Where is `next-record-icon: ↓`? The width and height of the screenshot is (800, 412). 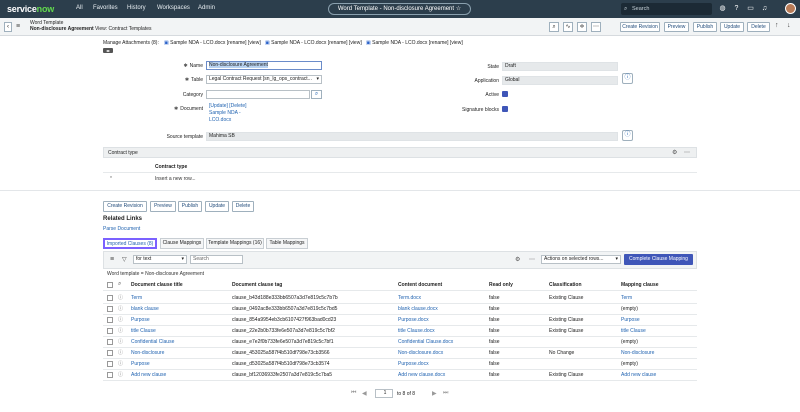 next-record-icon: ↓ is located at coordinates (789, 25).